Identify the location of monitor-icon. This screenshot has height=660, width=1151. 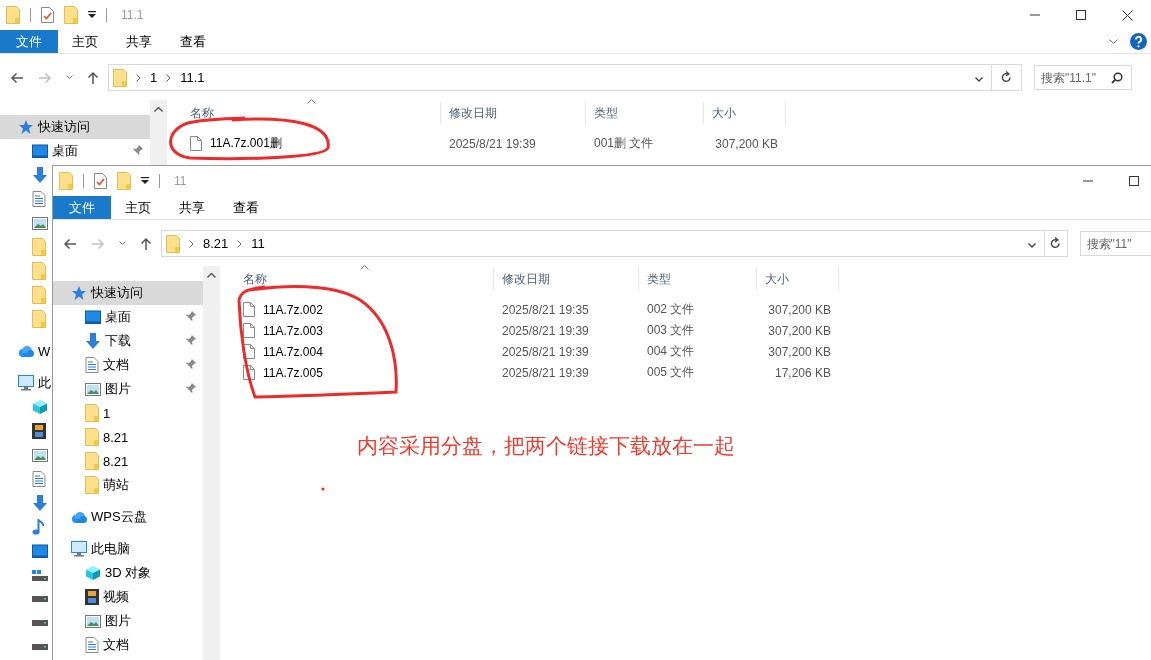
(93, 317).